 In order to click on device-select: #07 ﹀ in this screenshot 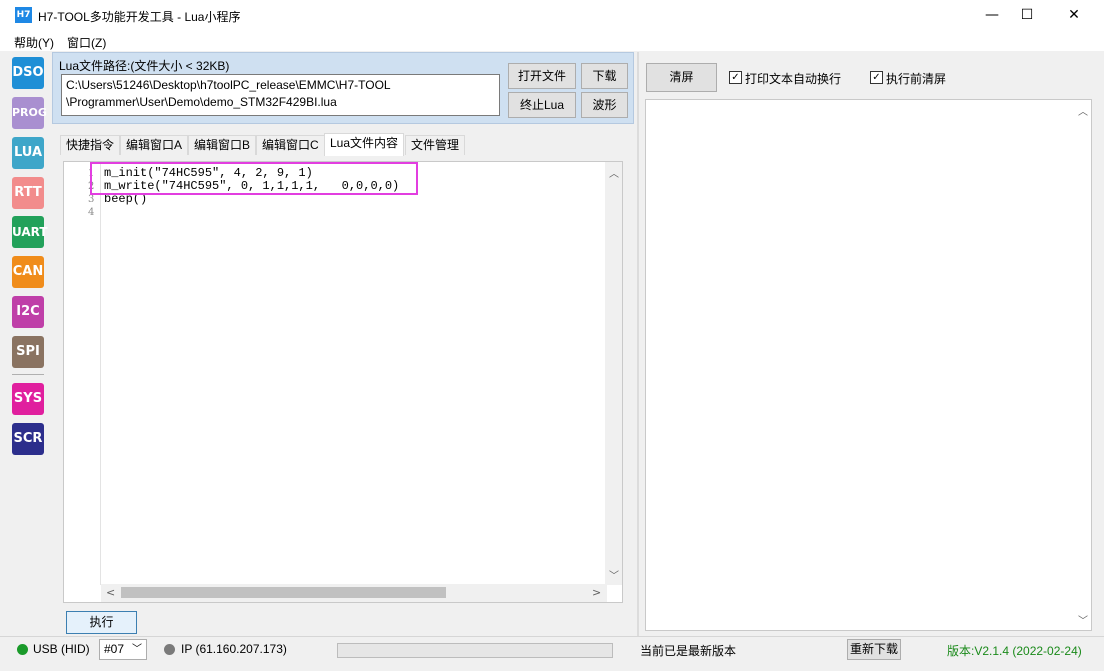, I will do `click(123, 649)`.